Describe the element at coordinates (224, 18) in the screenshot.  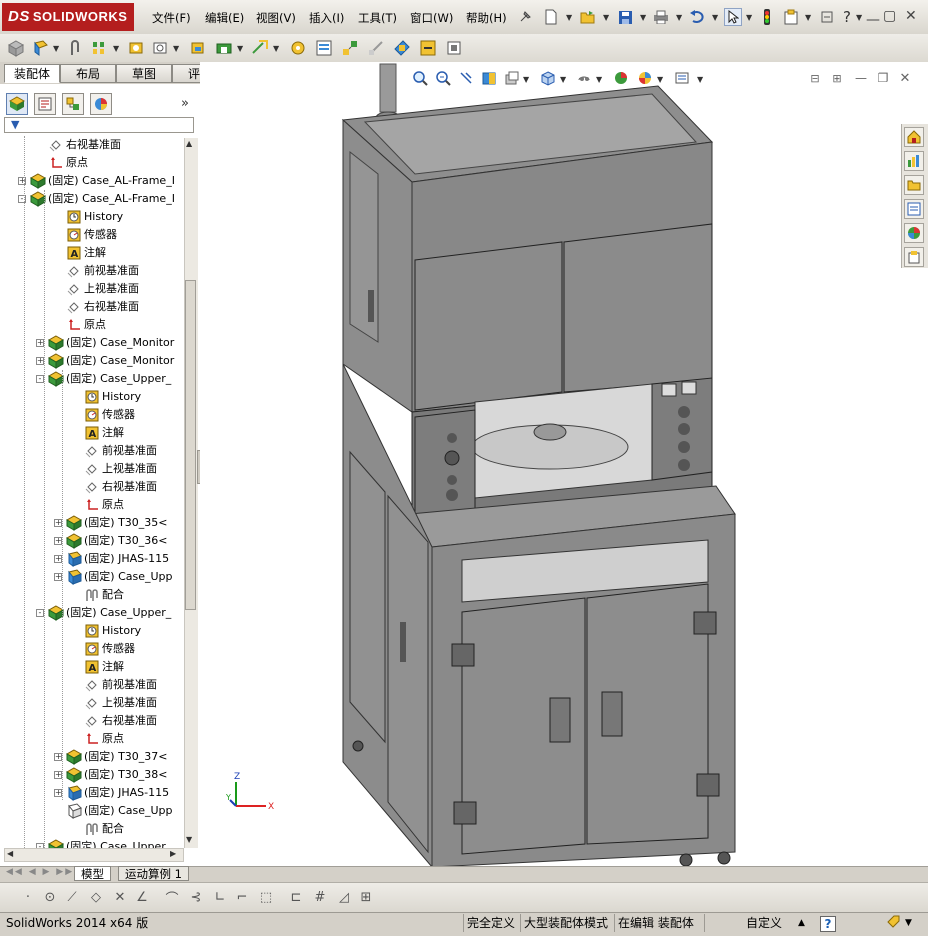
I see `menu-edit: 编辑(E)` at that location.